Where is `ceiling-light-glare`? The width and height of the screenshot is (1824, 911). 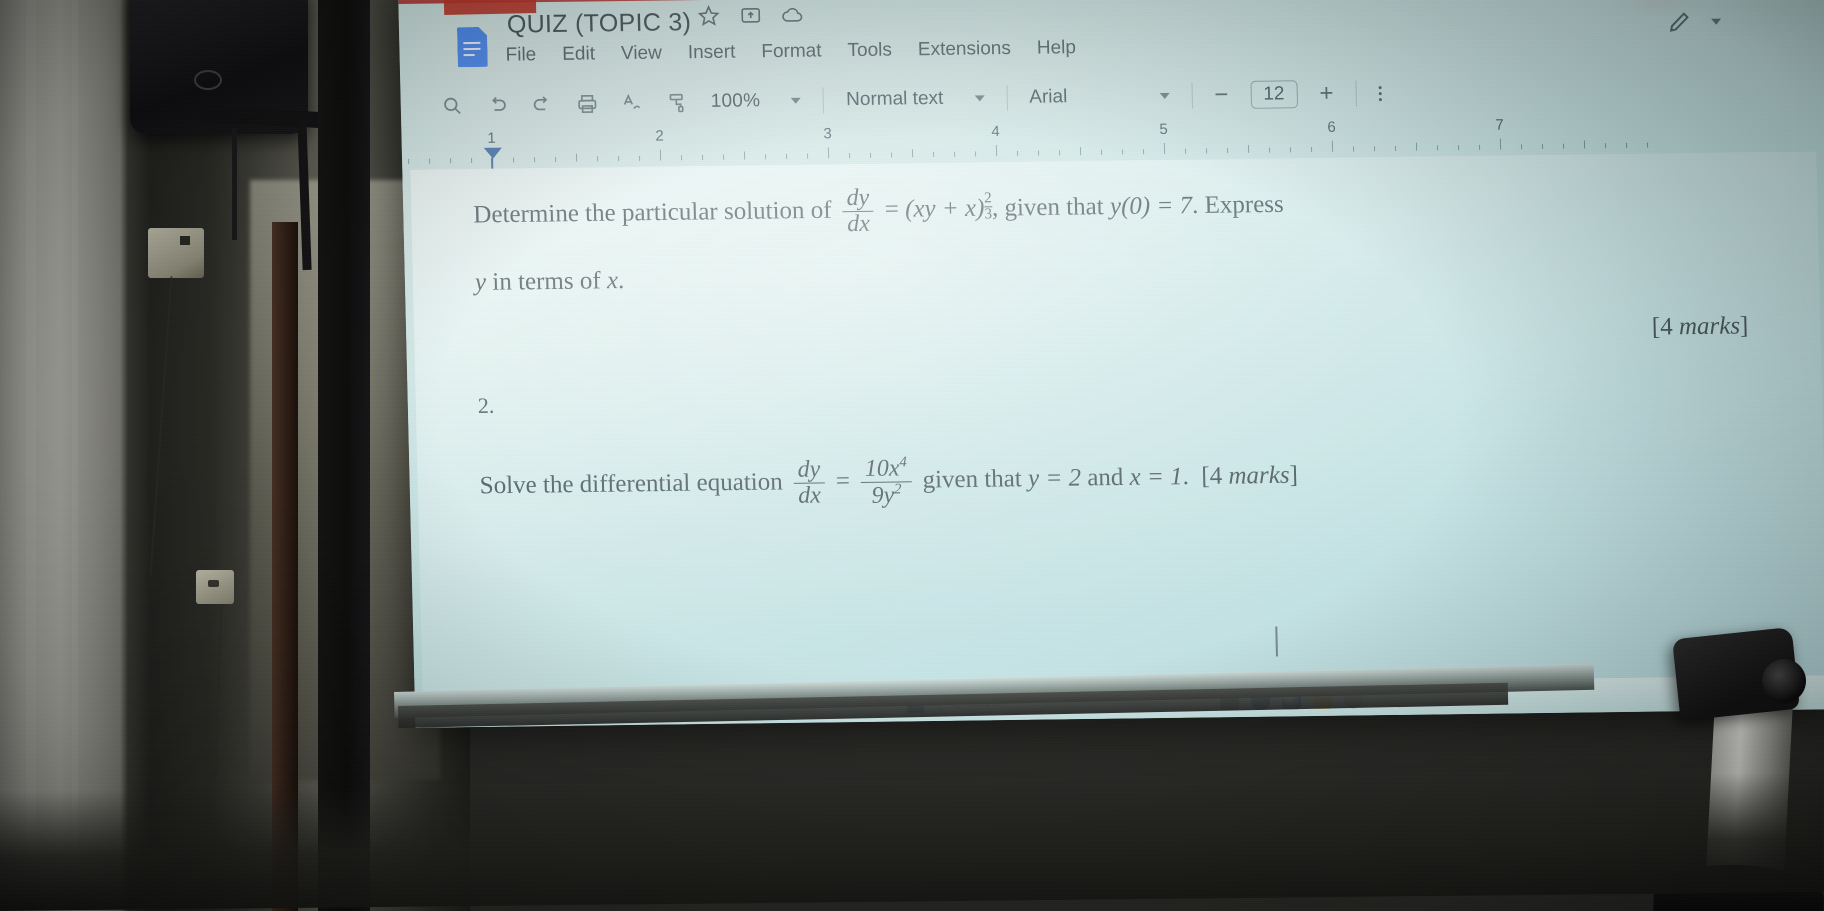 ceiling-light-glare is located at coordinates (1659, 8).